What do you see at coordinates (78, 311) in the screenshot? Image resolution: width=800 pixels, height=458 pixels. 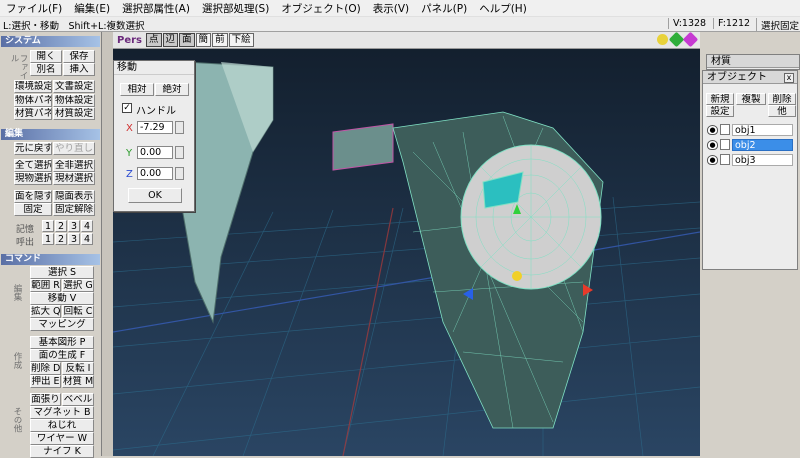 I see `rotate-c-button: 回転 C` at bounding box center [78, 311].